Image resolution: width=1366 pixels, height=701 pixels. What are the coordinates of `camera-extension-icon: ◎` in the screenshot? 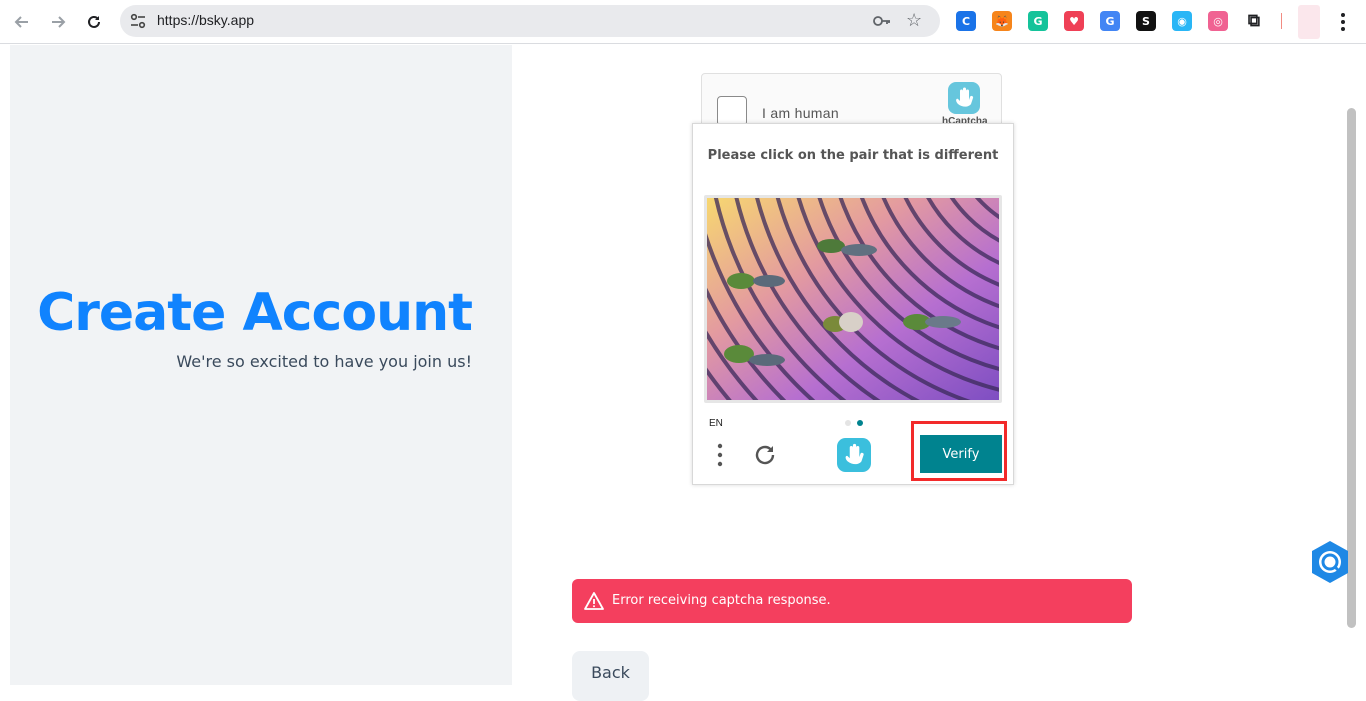 It's located at (1218, 21).